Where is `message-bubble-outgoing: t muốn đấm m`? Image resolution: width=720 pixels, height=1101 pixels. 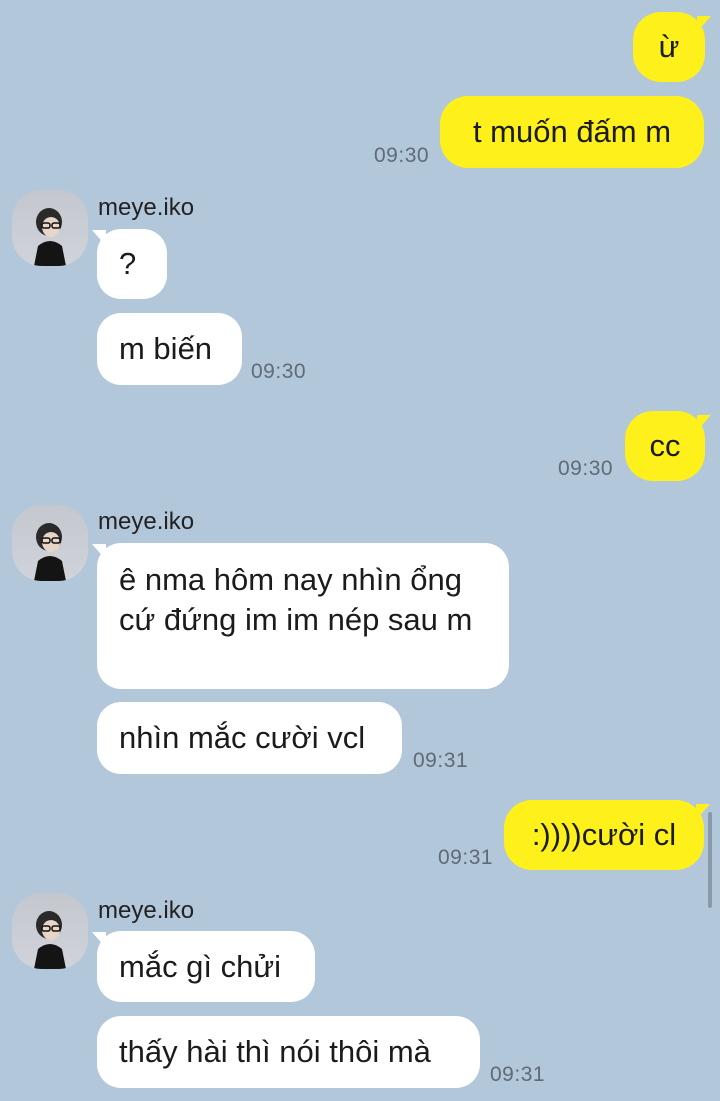 message-bubble-outgoing: t muốn đấm m is located at coordinates (572, 132).